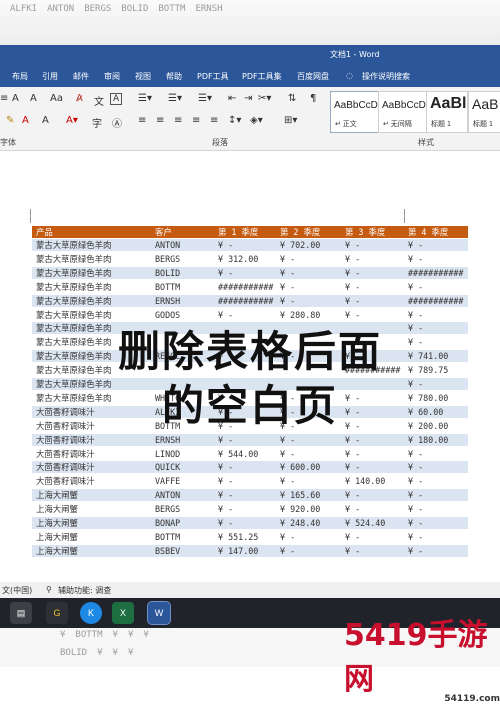 This screenshot has height=704, width=500. I want to click on font-grow-icon: A, so click(15, 98).